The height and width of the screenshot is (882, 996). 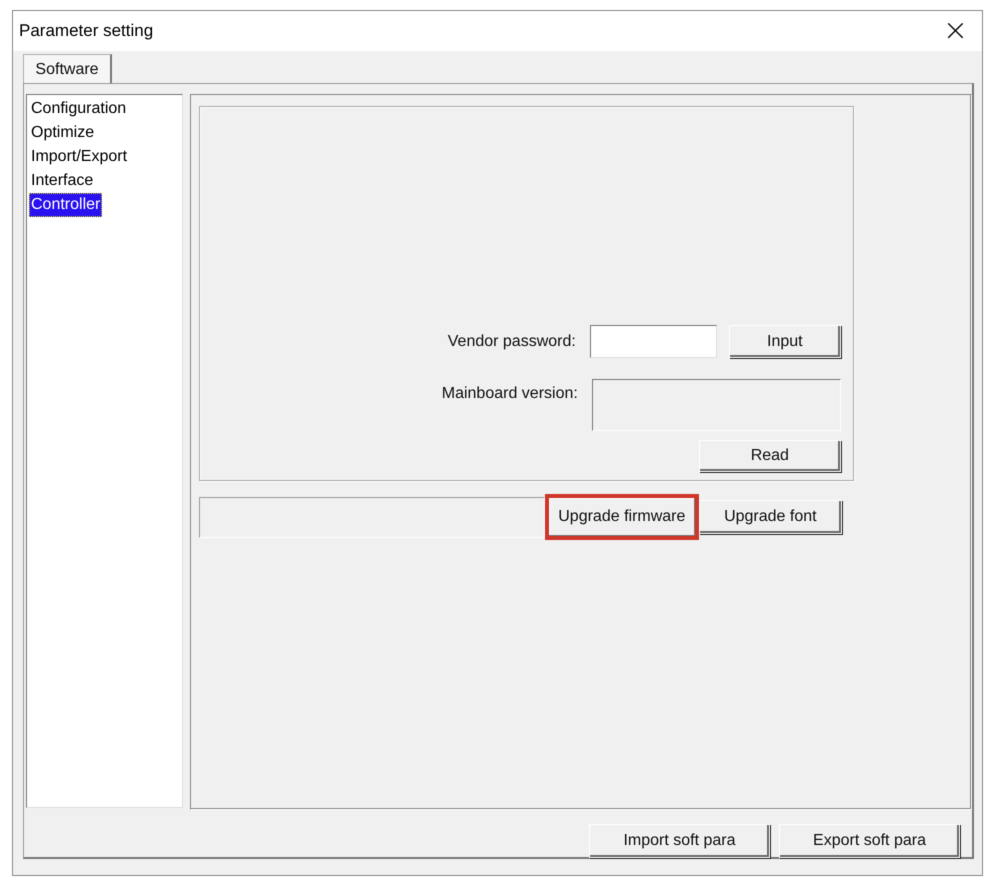 What do you see at coordinates (62, 181) in the screenshot?
I see `list-item: Interface` at bounding box center [62, 181].